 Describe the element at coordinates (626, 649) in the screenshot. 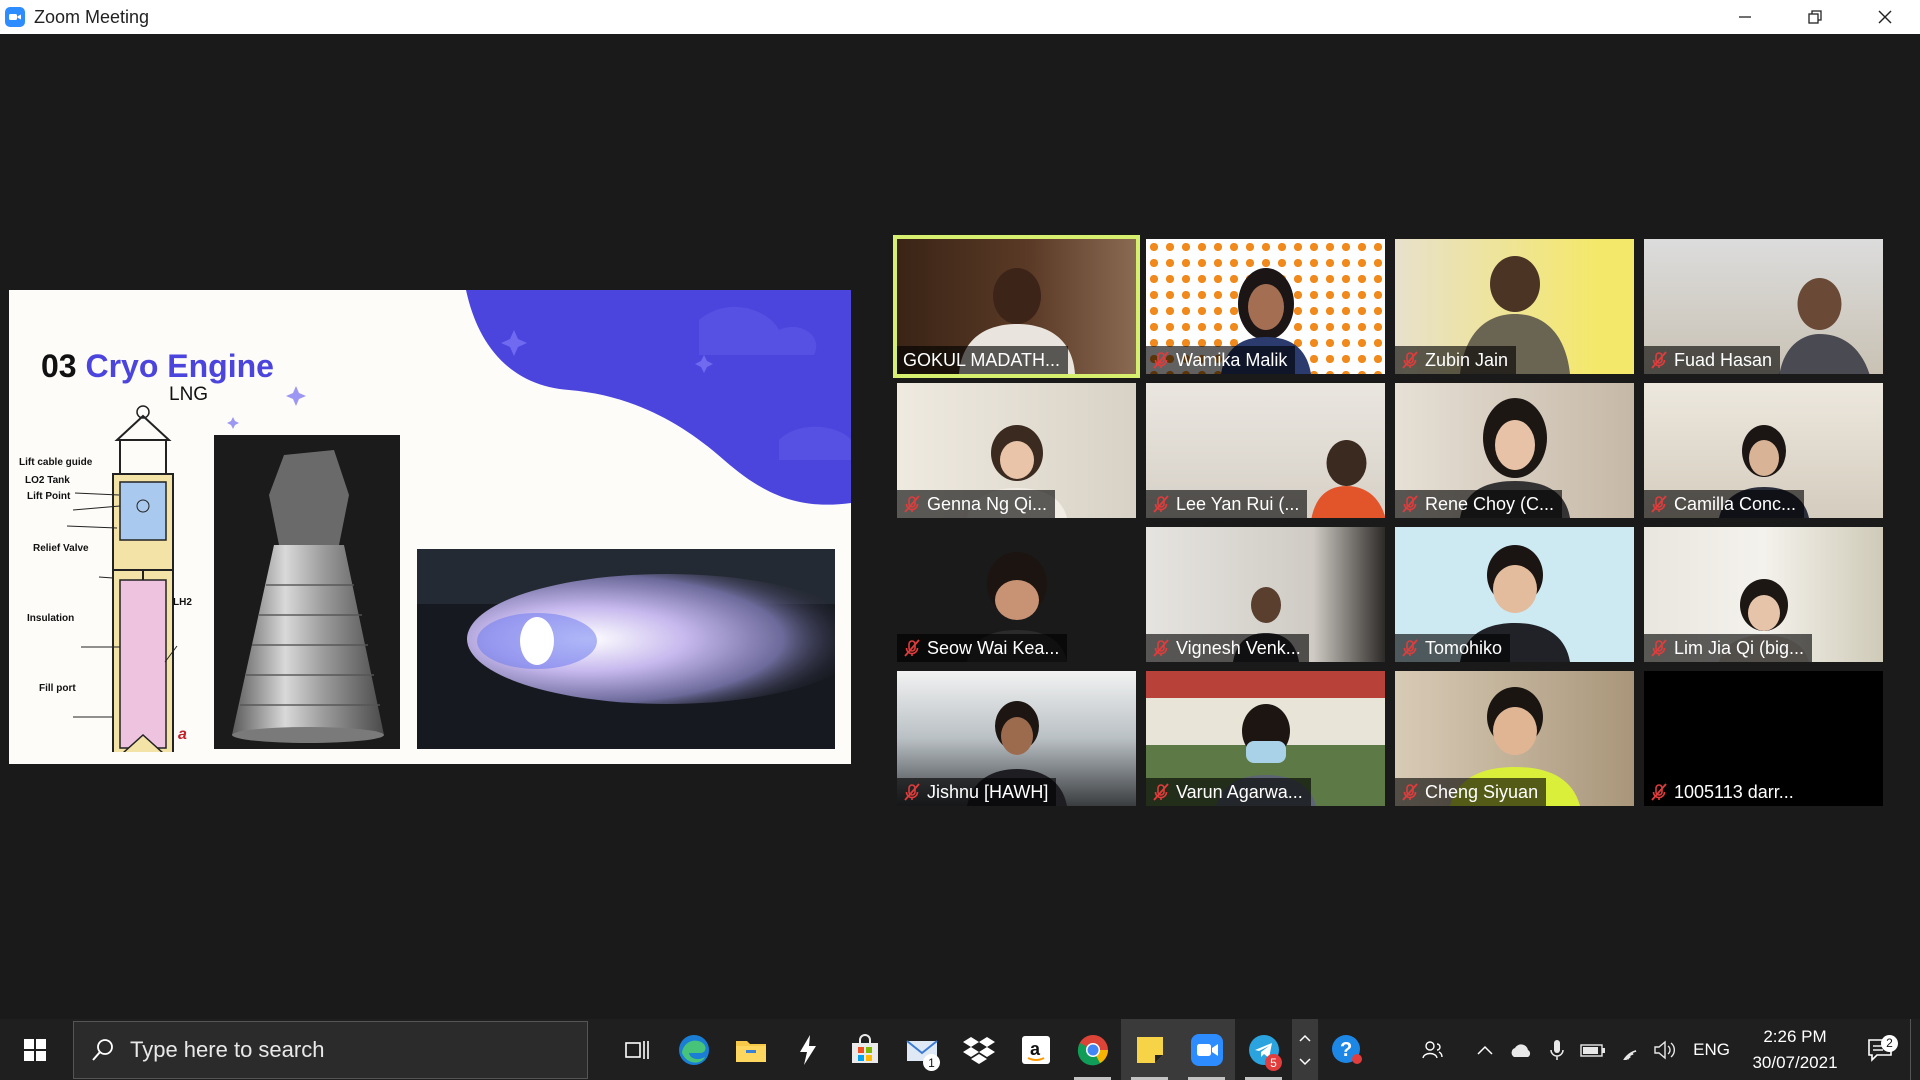

I see `engine-flame-photo` at that location.